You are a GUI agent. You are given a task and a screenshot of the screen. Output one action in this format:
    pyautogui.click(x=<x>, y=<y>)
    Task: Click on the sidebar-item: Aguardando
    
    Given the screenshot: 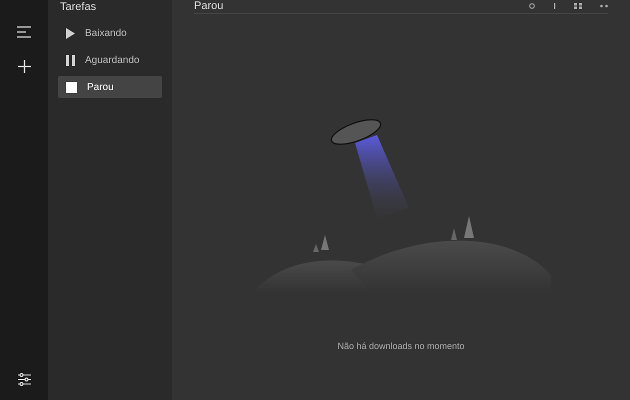 What is the action you would take?
    pyautogui.click(x=110, y=60)
    